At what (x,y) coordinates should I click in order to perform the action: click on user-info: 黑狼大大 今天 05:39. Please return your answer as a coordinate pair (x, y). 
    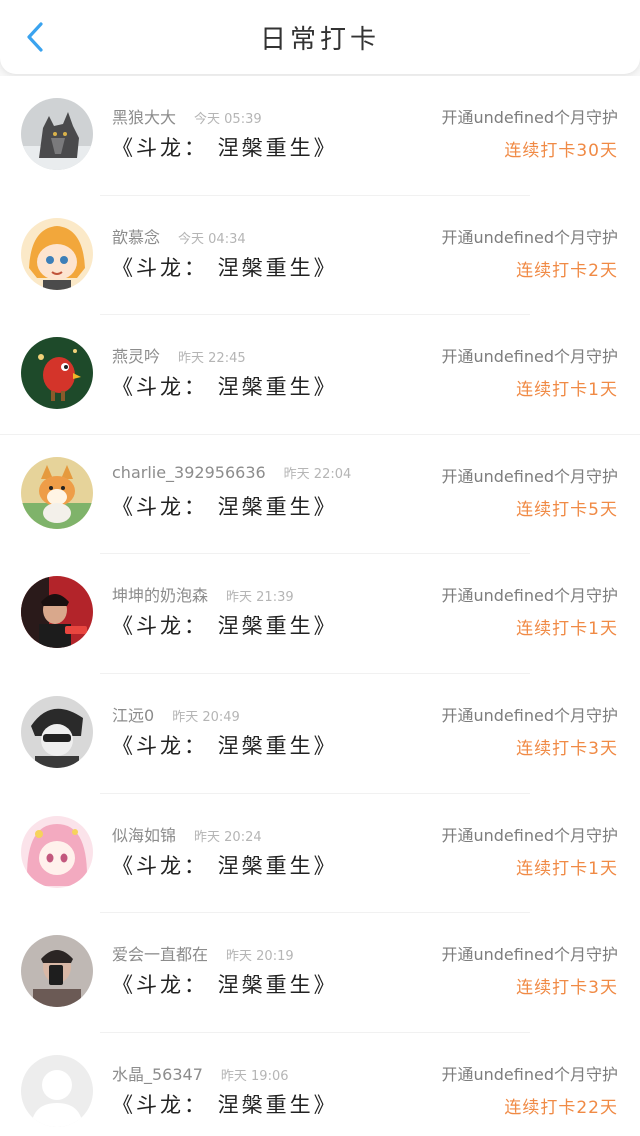
    Looking at the image, I should click on (187, 116).